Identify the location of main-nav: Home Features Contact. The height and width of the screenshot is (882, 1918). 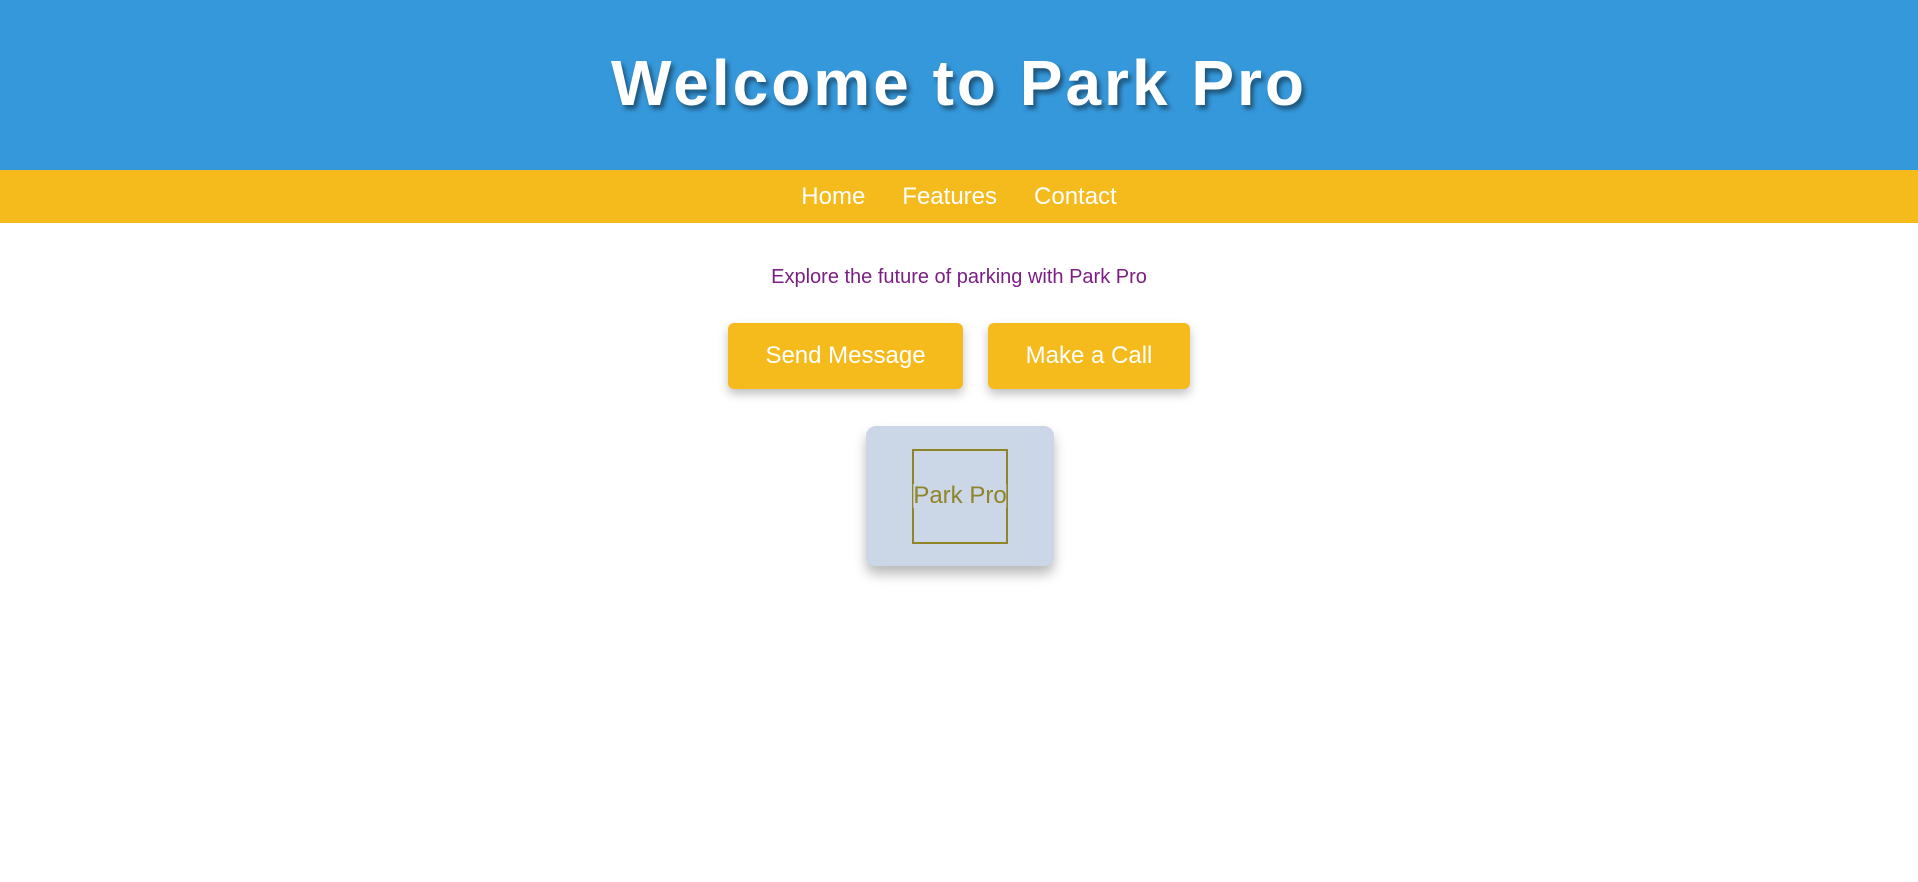
(959, 196).